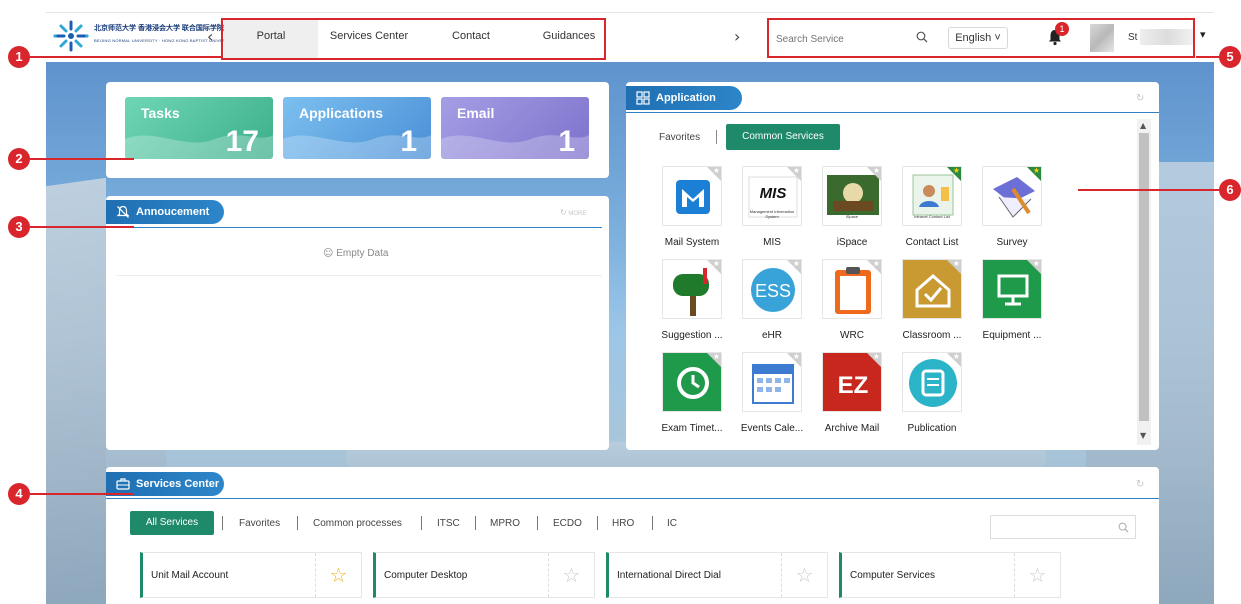 The height and width of the screenshot is (604, 1241). Describe the element at coordinates (852, 289) in the screenshot. I see `wrc-icon: ★` at that location.